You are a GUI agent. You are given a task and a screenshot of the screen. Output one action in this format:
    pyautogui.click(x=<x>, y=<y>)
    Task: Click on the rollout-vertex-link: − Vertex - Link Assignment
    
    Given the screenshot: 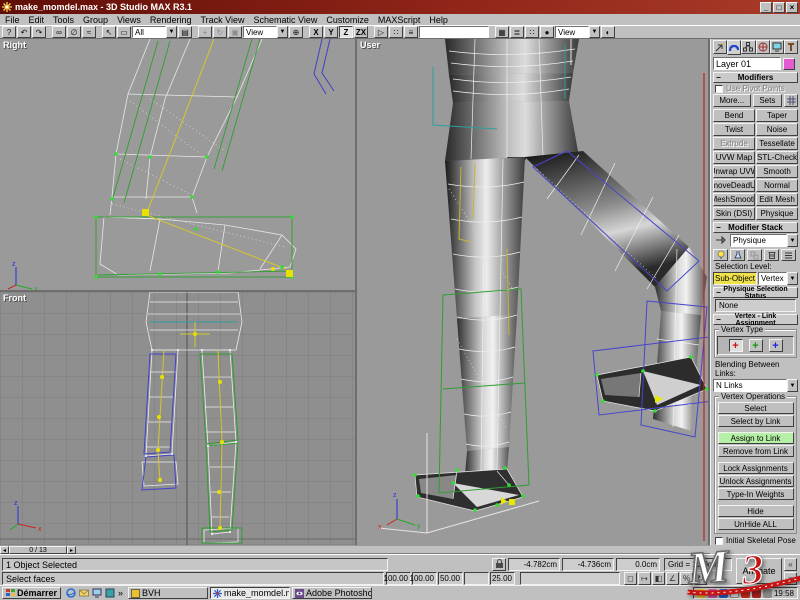 What is the action you would take?
    pyautogui.click(x=755, y=320)
    